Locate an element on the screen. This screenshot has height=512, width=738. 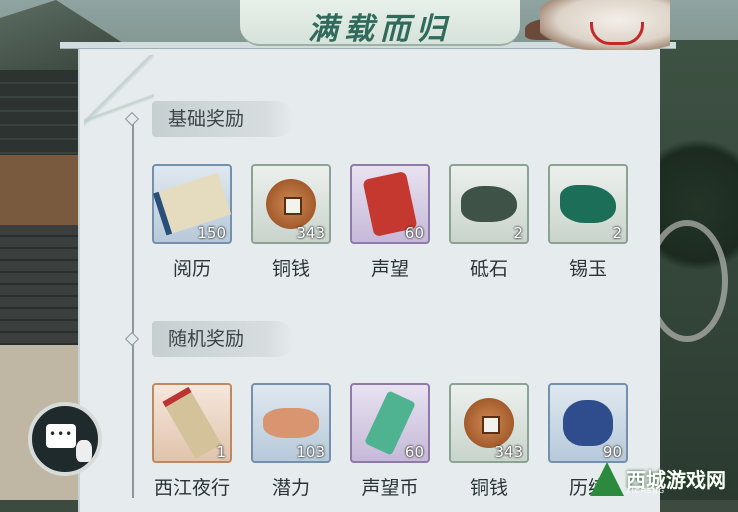
bamboo-decoration is located at coordinates (119, 100).